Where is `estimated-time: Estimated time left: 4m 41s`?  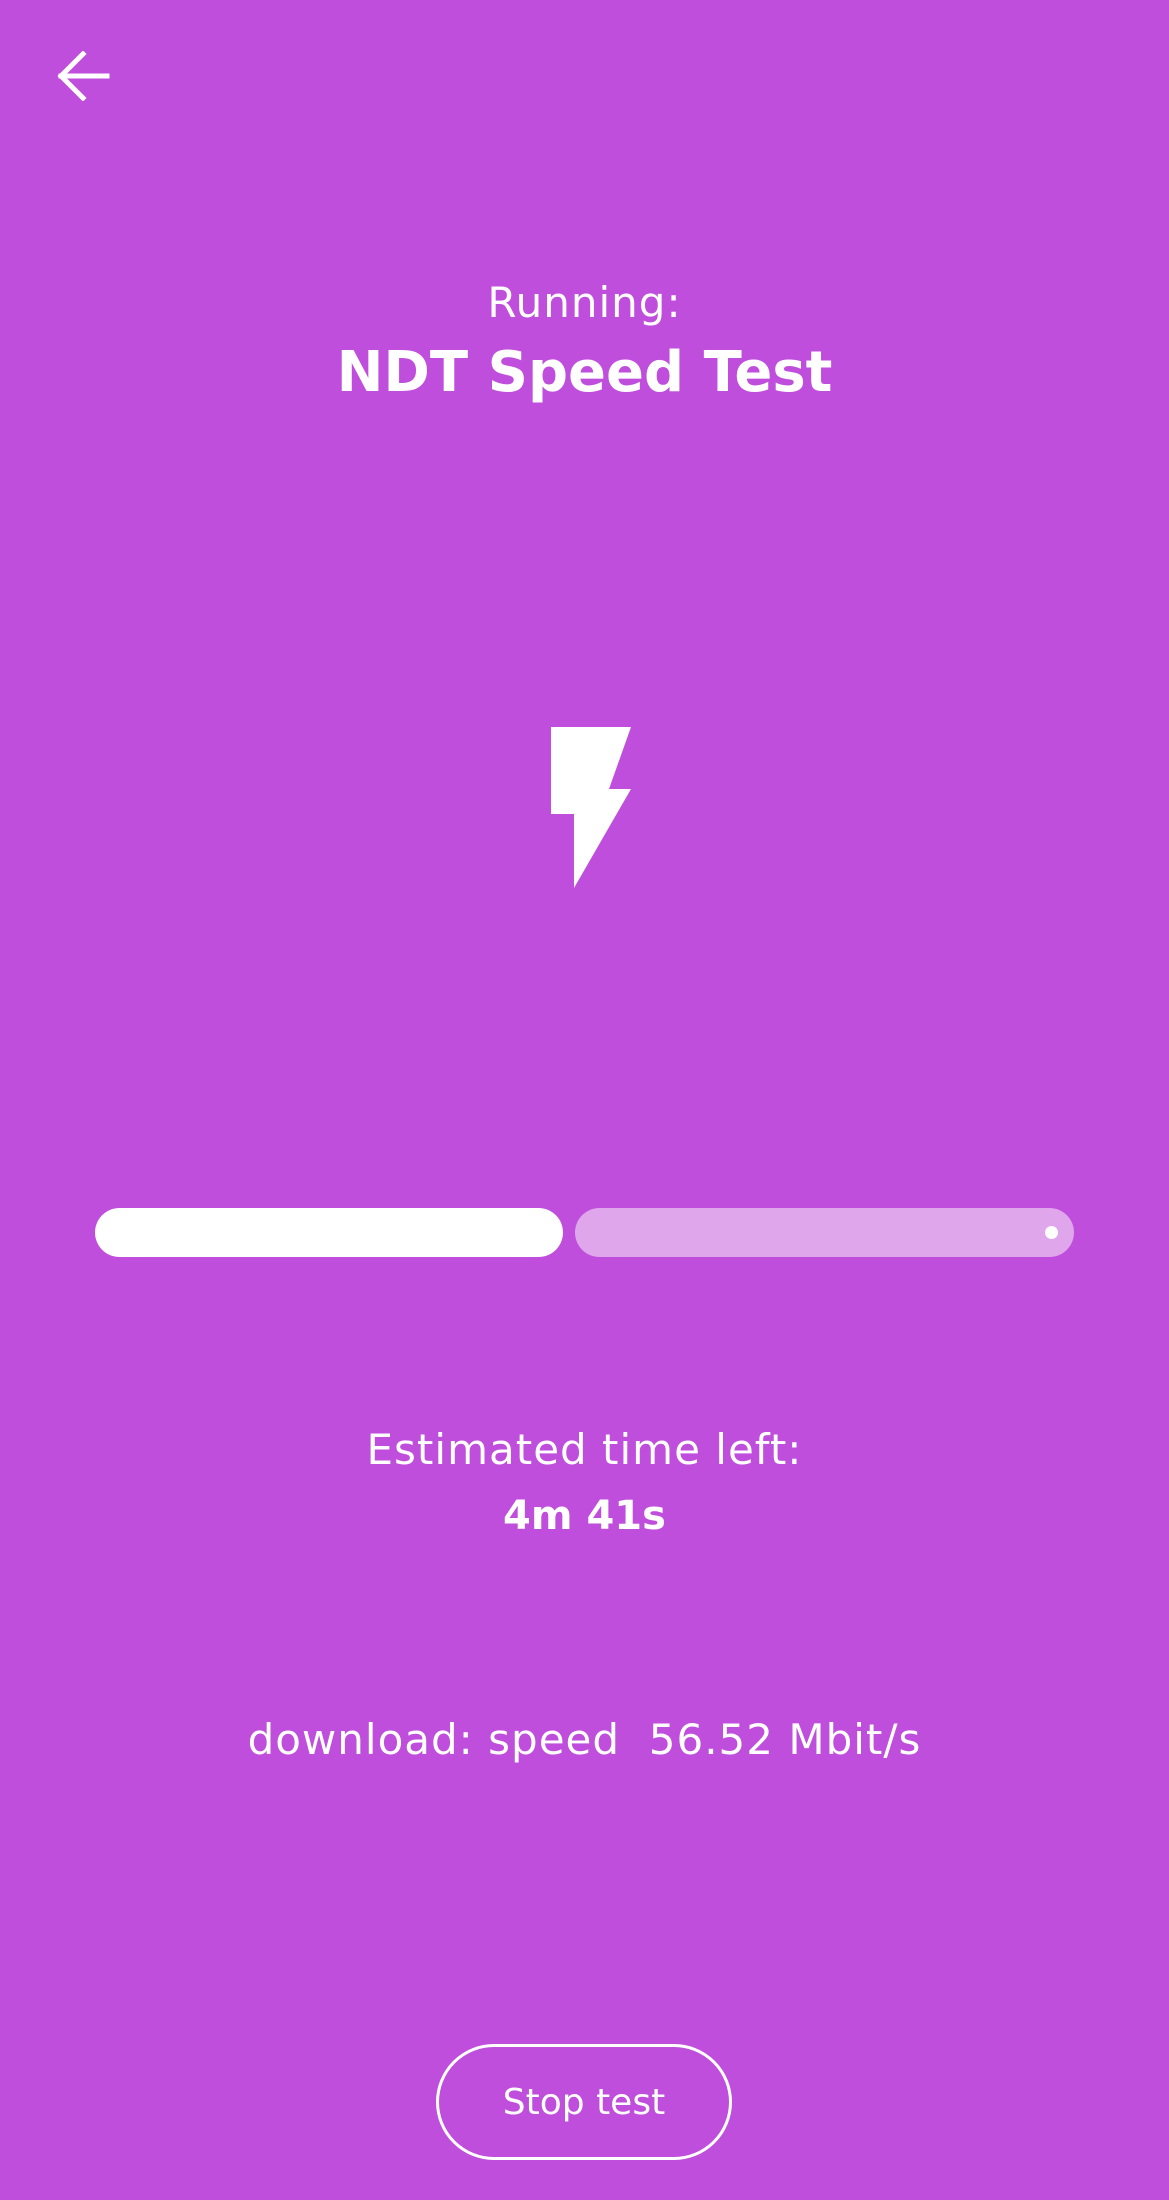 estimated-time: Estimated time left: 4m 41s is located at coordinates (584, 1483).